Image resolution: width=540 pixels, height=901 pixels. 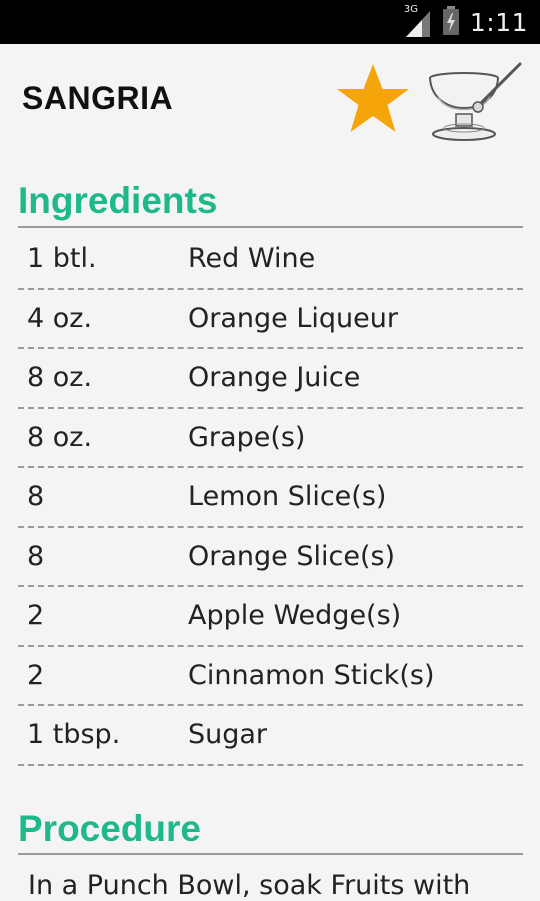 I want to click on ingredient-name: Orange Liqueur, so click(x=293, y=318).